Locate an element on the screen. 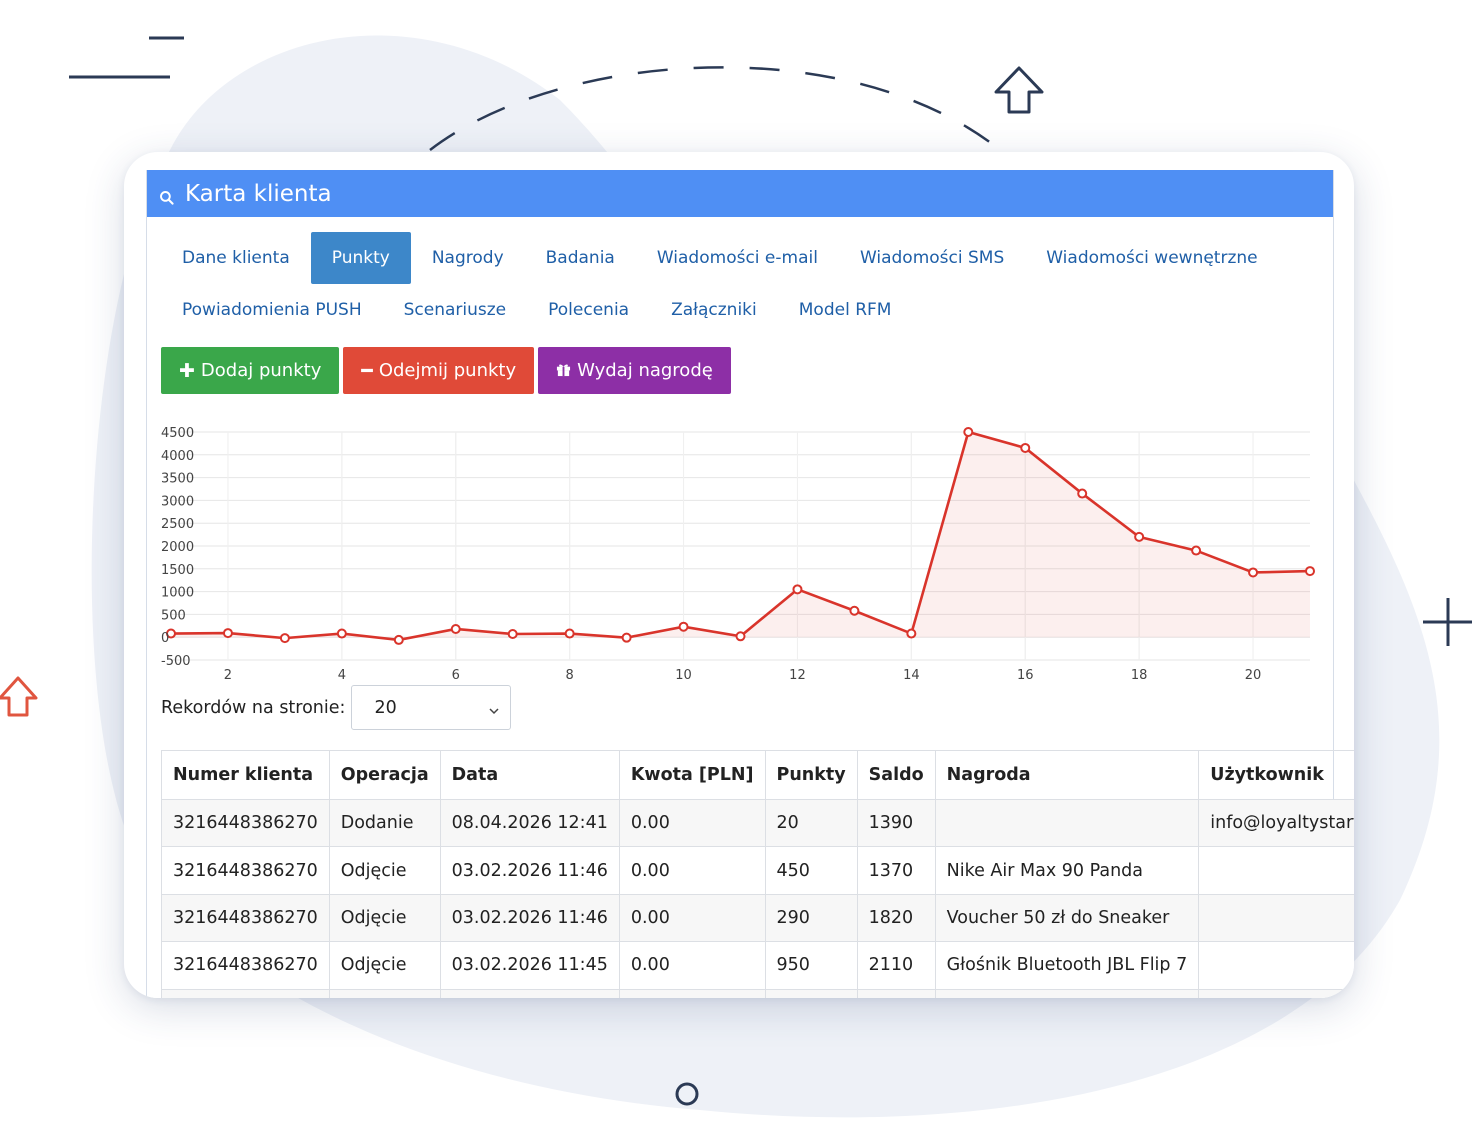  records-per-page-select: 20 is located at coordinates (431, 707).